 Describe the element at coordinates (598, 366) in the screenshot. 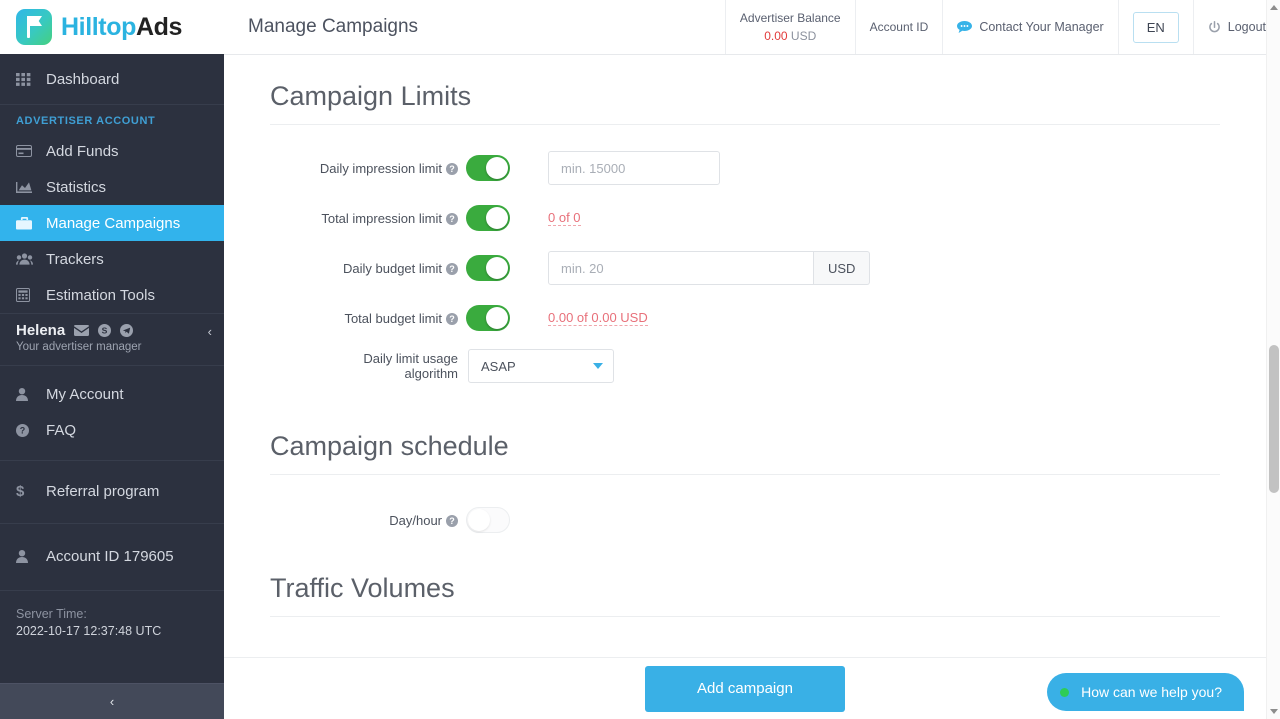

I see `chevron-down-icon` at that location.